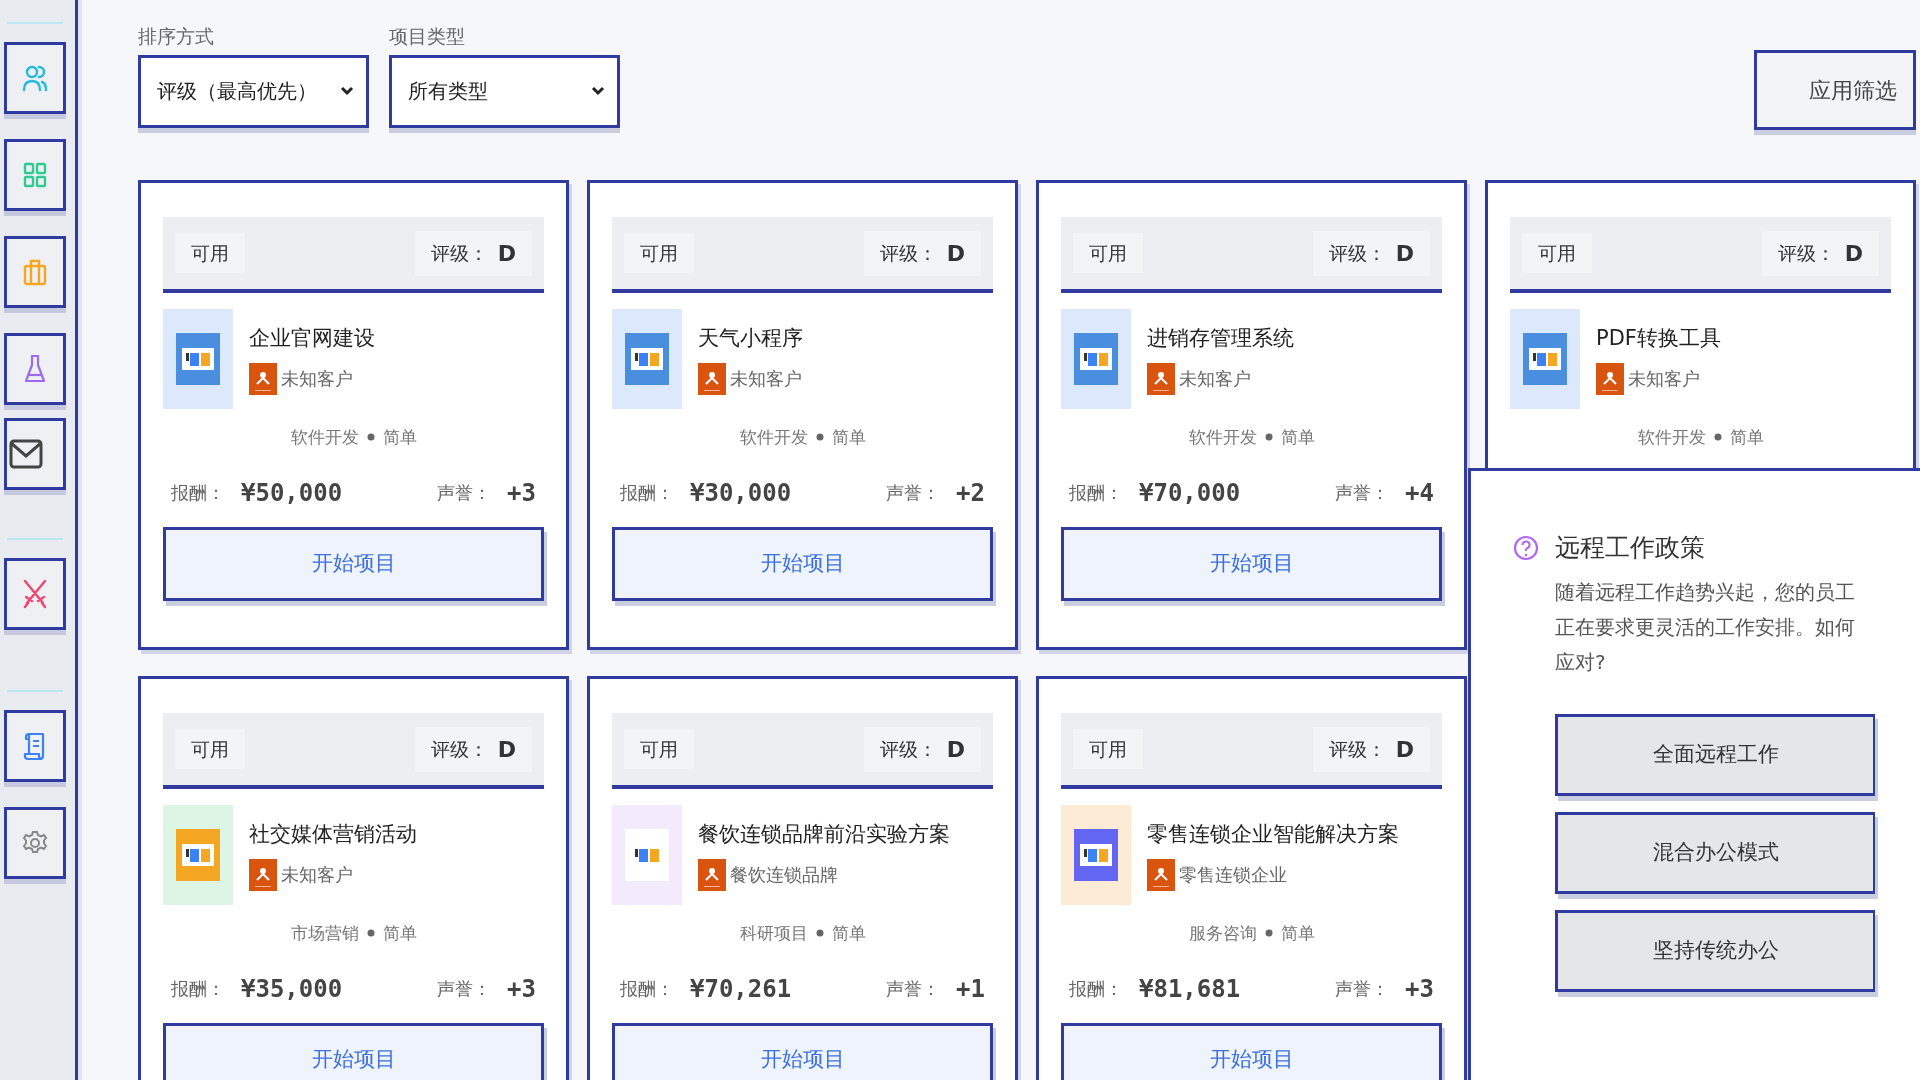 This screenshot has width=1920, height=1080. Describe the element at coordinates (1222, 933) in the screenshot. I see `project-category: 服务咨询` at that location.